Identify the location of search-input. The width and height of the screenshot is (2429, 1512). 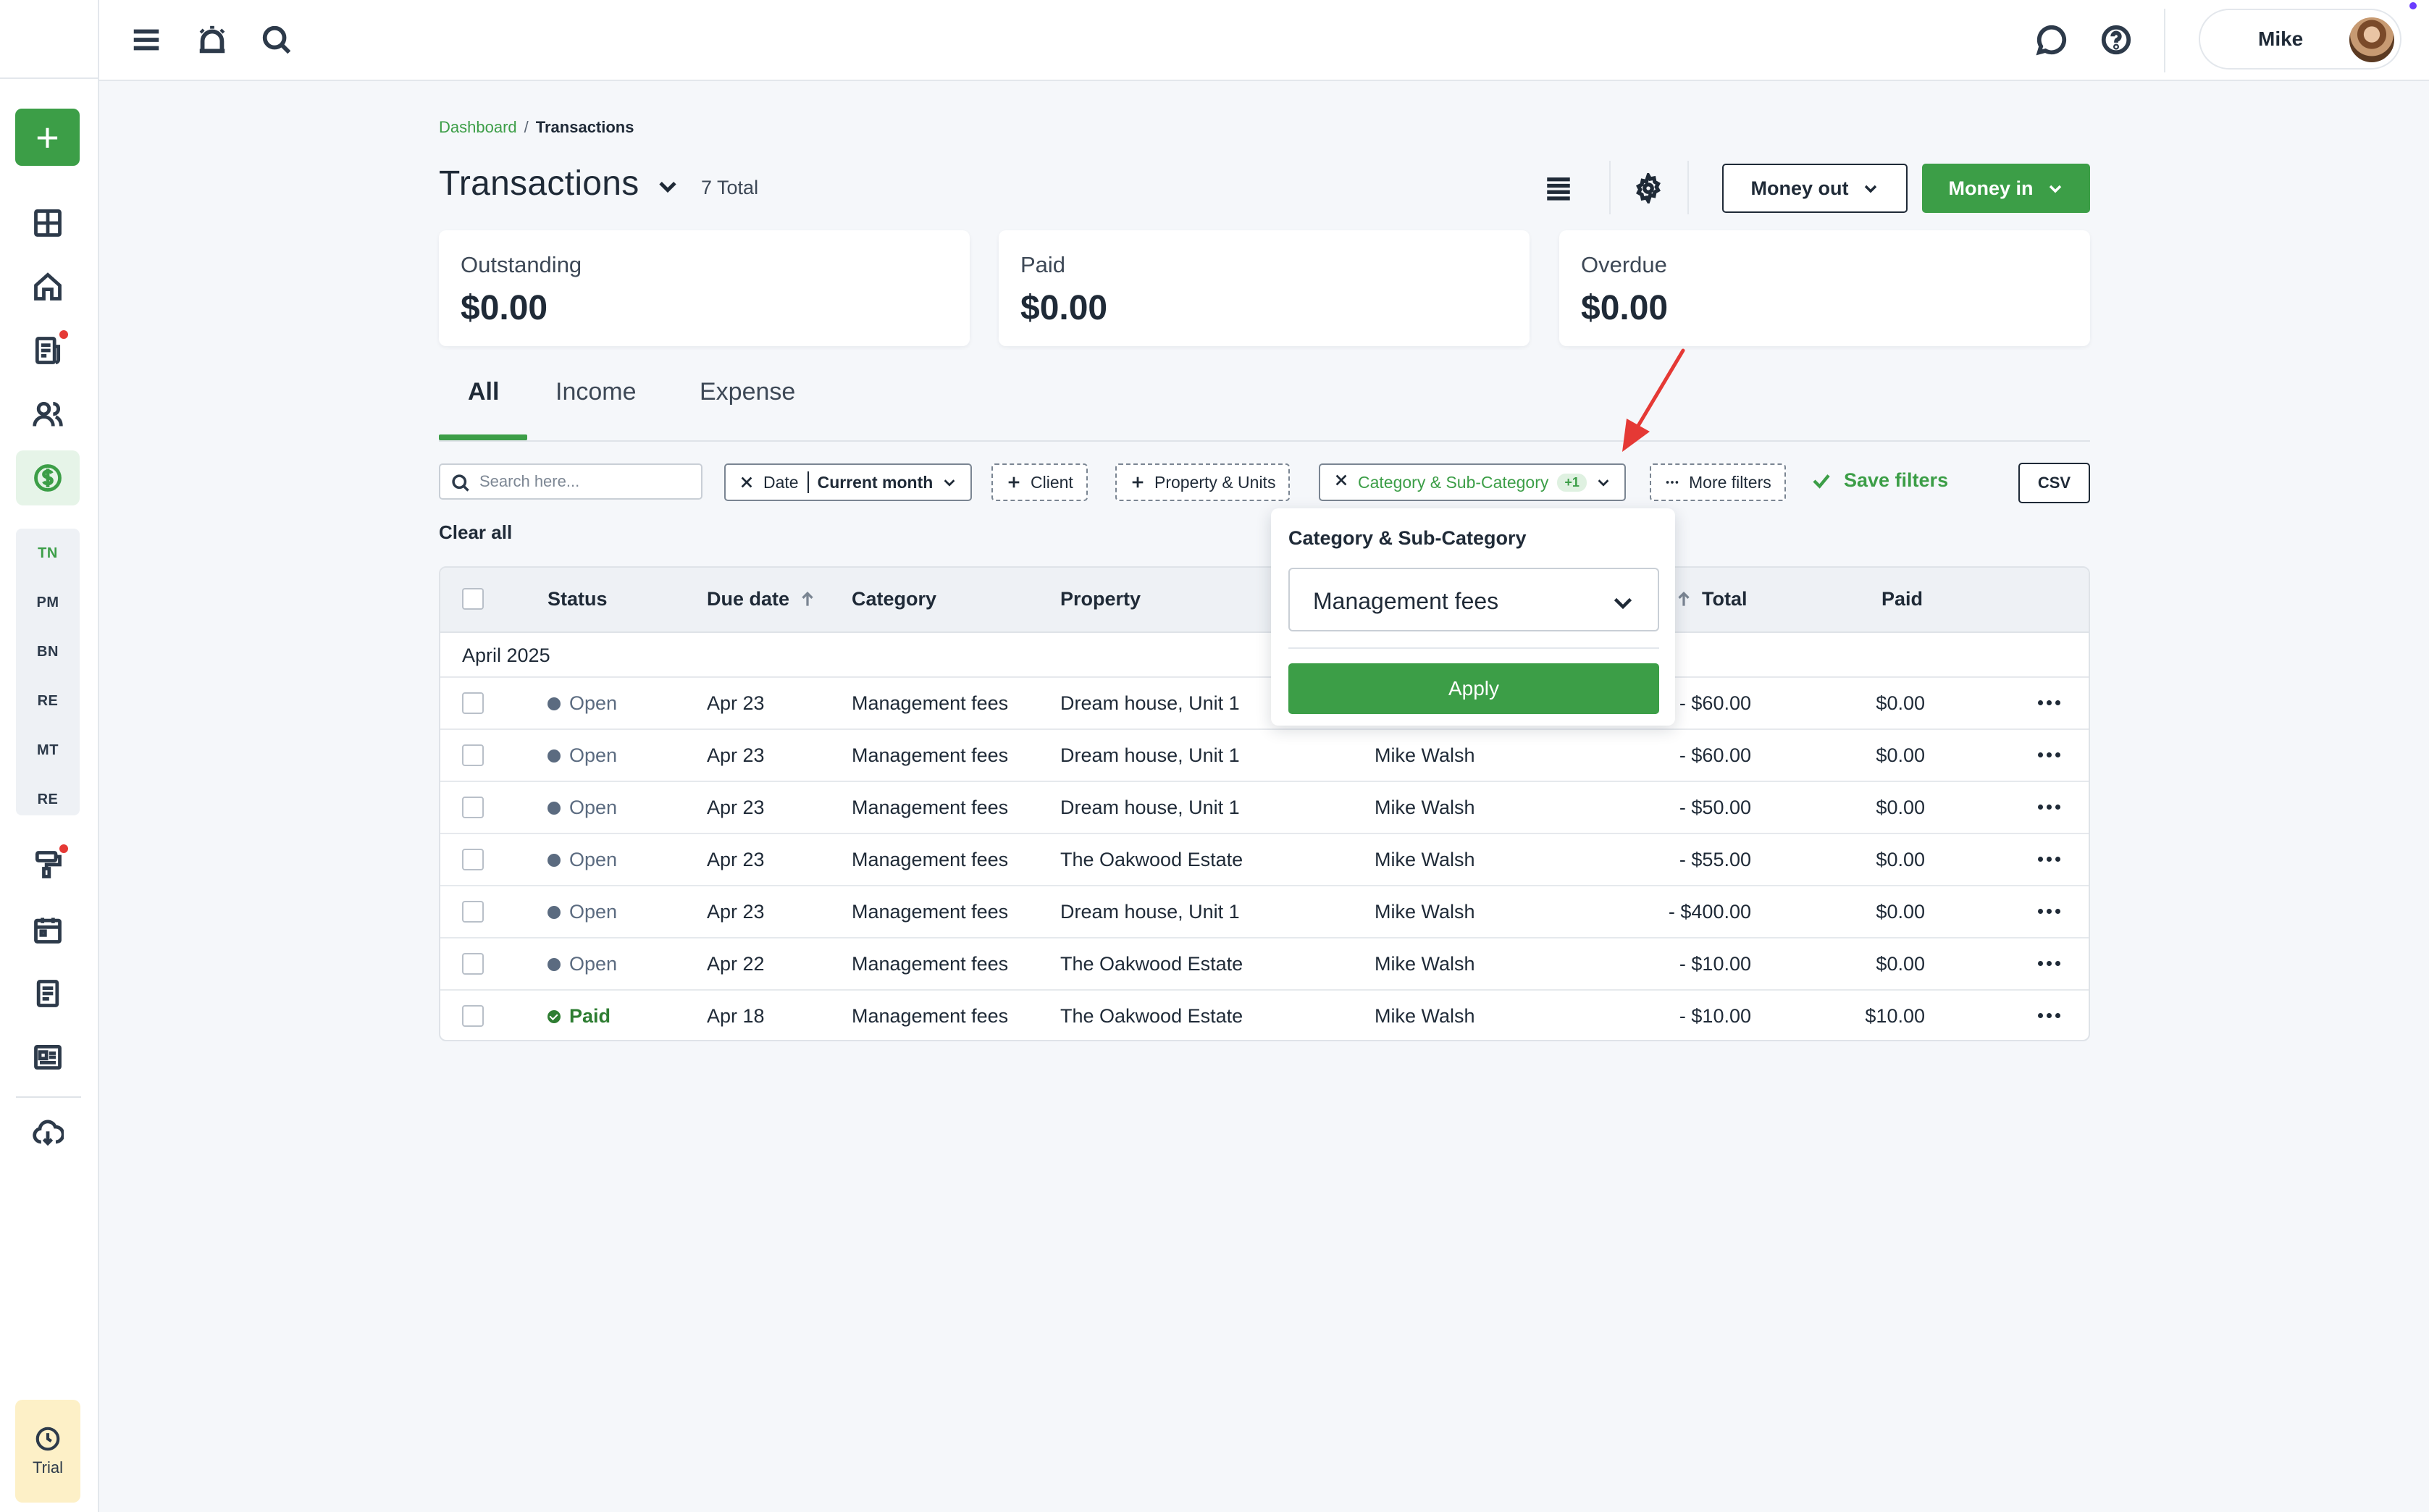
(586, 481).